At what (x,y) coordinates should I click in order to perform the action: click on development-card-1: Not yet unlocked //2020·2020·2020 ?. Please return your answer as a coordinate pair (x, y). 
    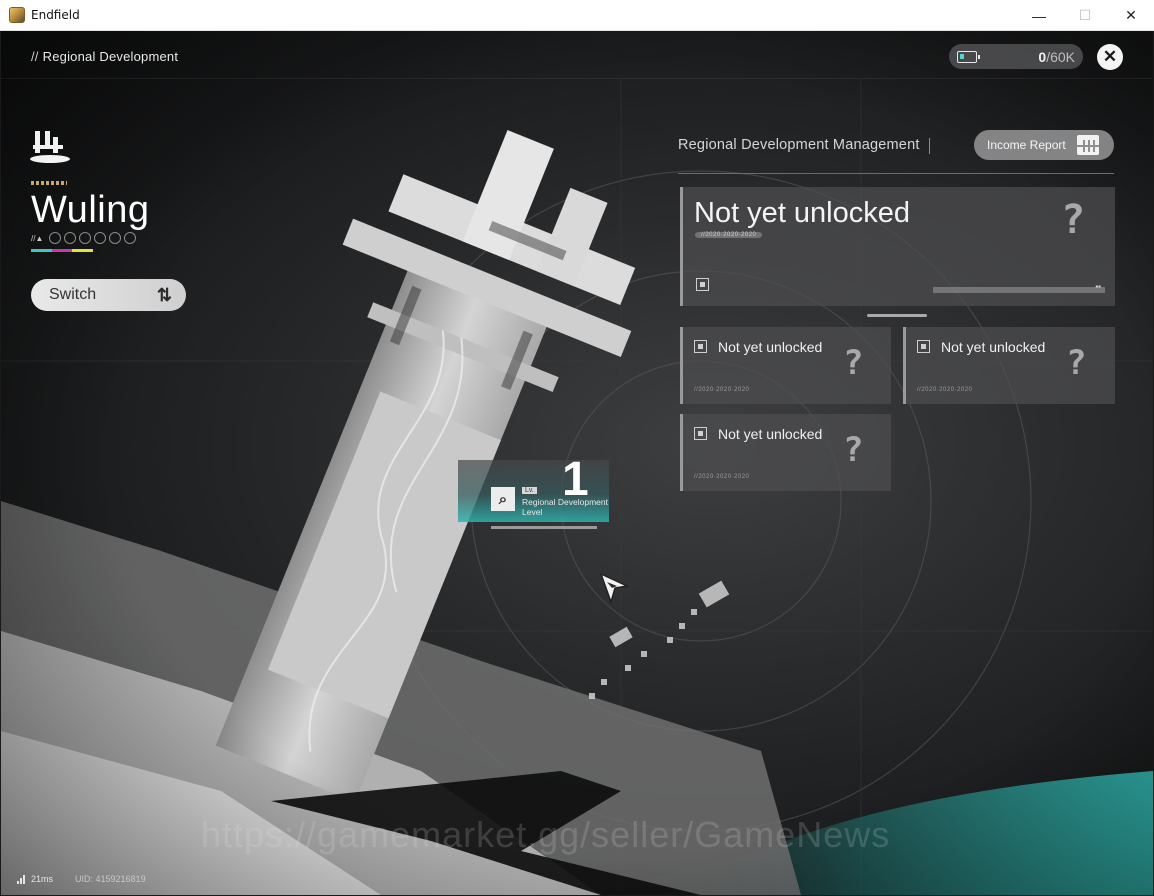
    Looking at the image, I should click on (785, 365).